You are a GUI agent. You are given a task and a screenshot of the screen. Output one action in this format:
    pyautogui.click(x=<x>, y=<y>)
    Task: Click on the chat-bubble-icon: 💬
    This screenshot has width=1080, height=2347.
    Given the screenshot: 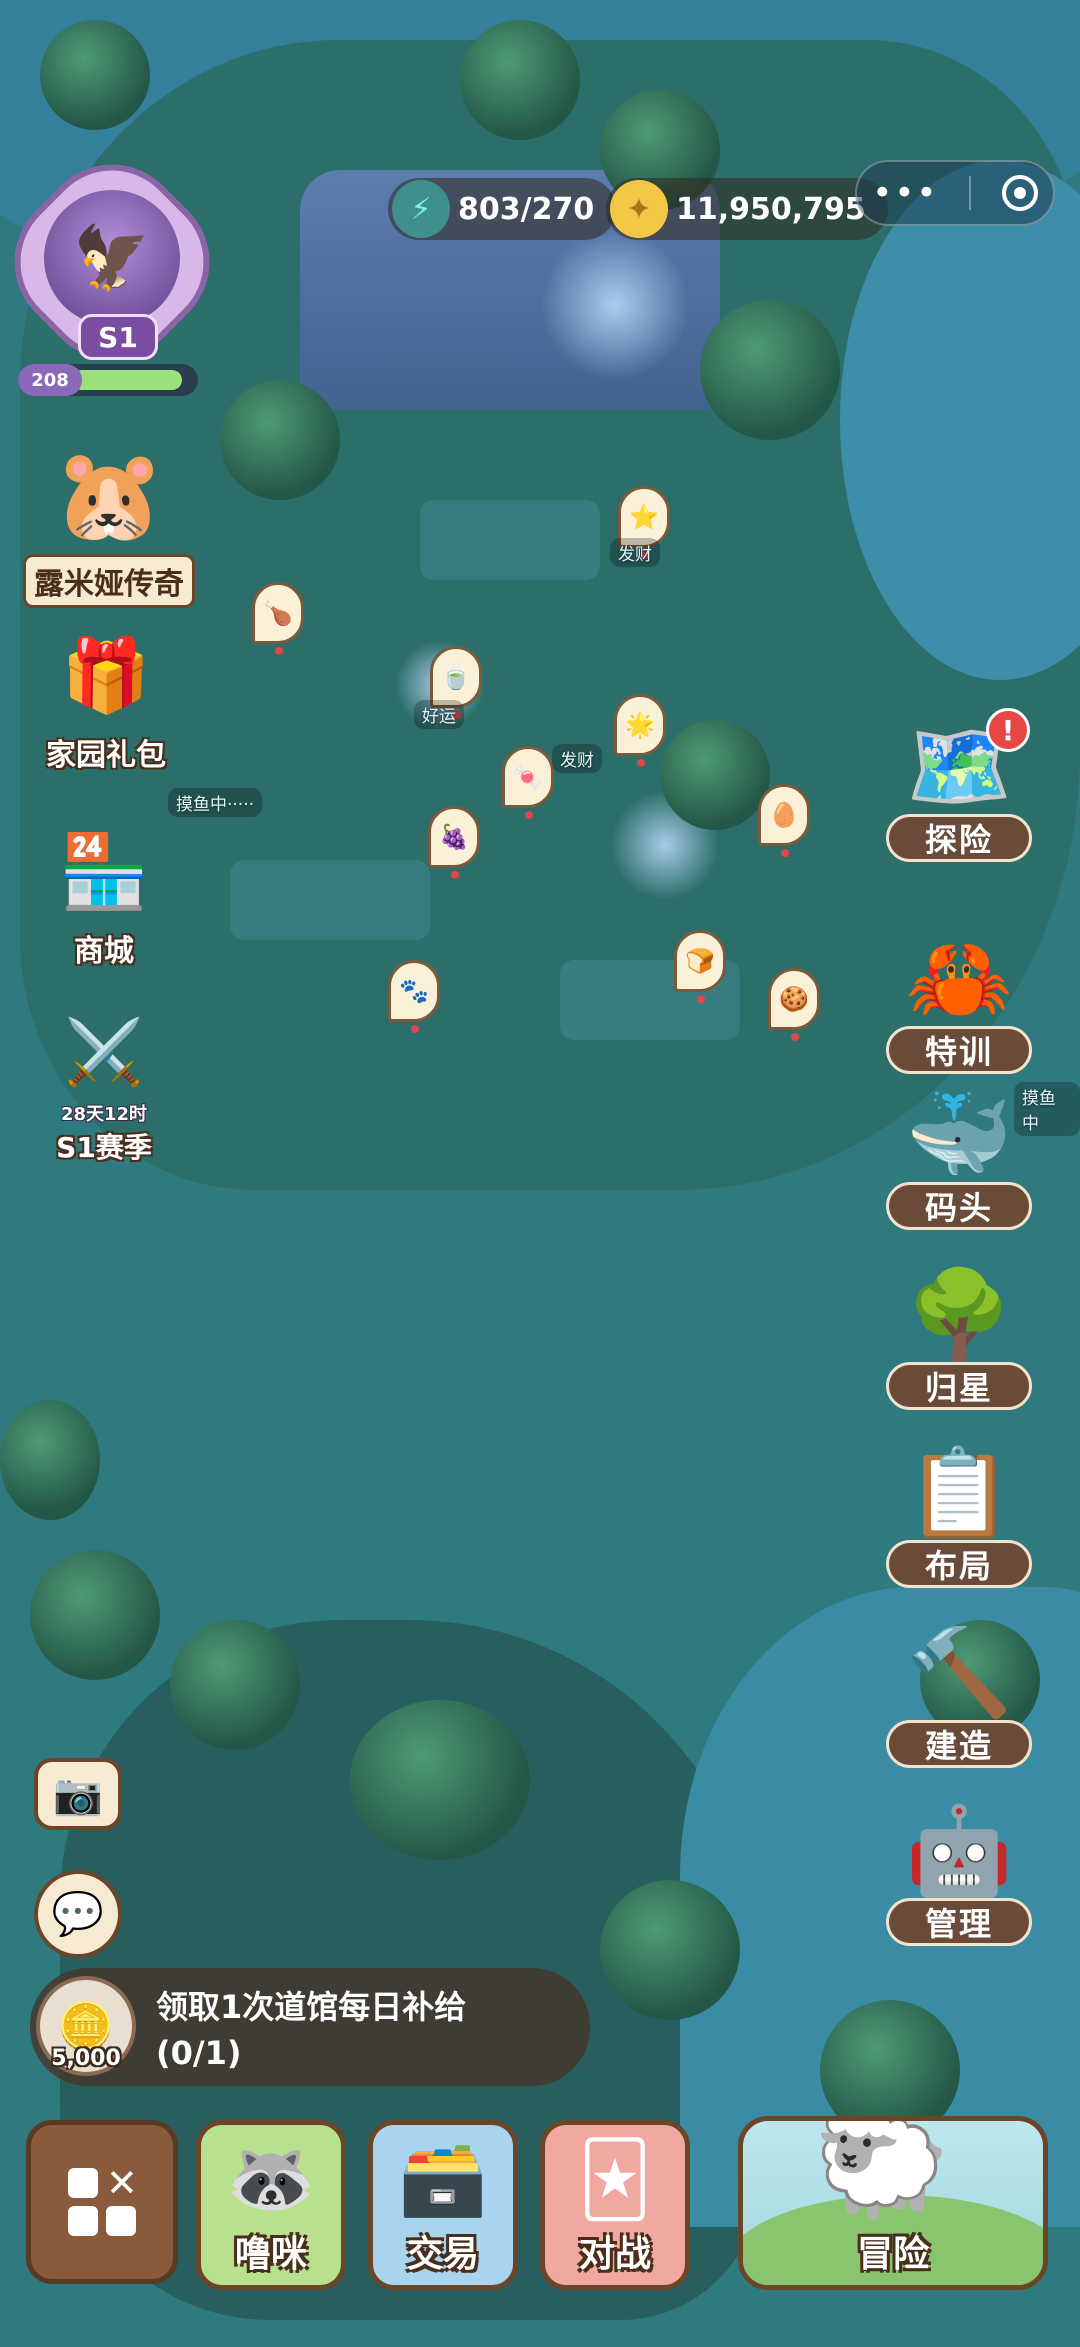 What is the action you would take?
    pyautogui.click(x=78, y=1913)
    